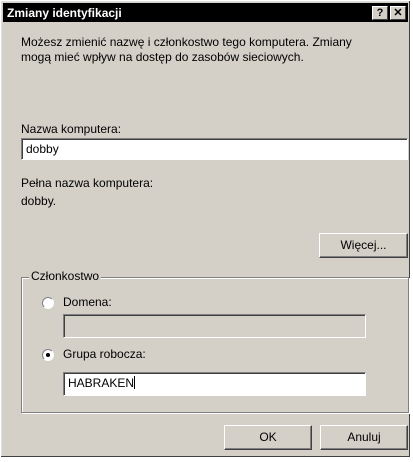  What do you see at coordinates (65, 276) in the screenshot?
I see `membership-legend: Członkostwo` at bounding box center [65, 276].